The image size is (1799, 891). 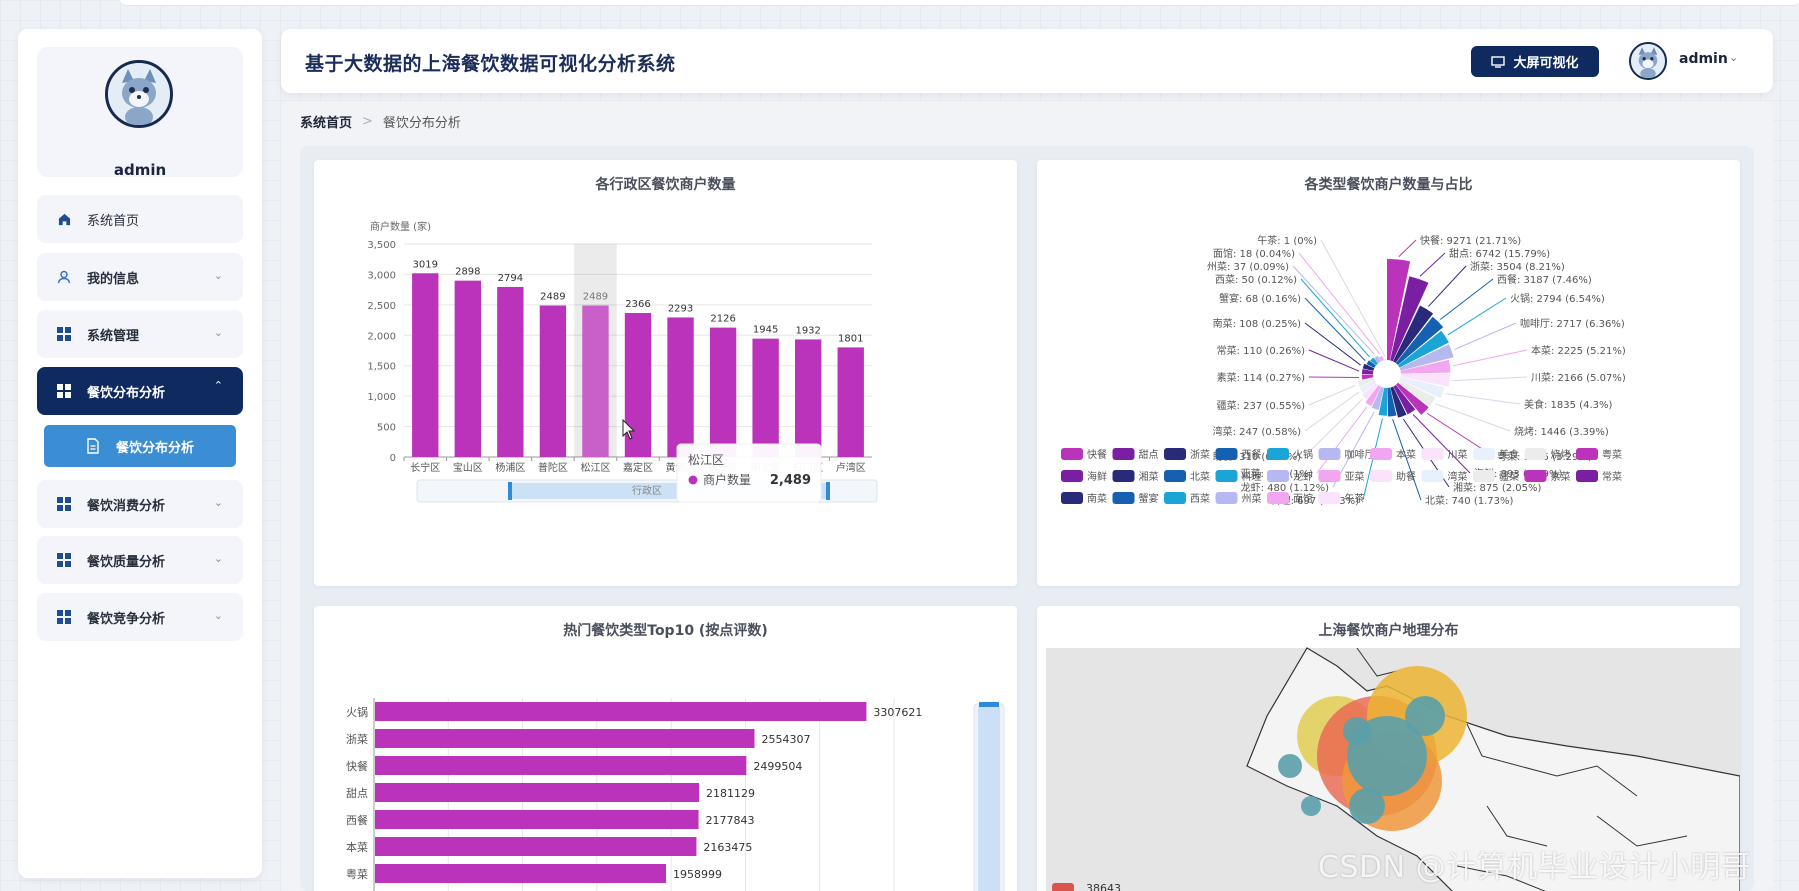 What do you see at coordinates (1406, 476) in the screenshot?
I see `legend-label: 助餐` at bounding box center [1406, 476].